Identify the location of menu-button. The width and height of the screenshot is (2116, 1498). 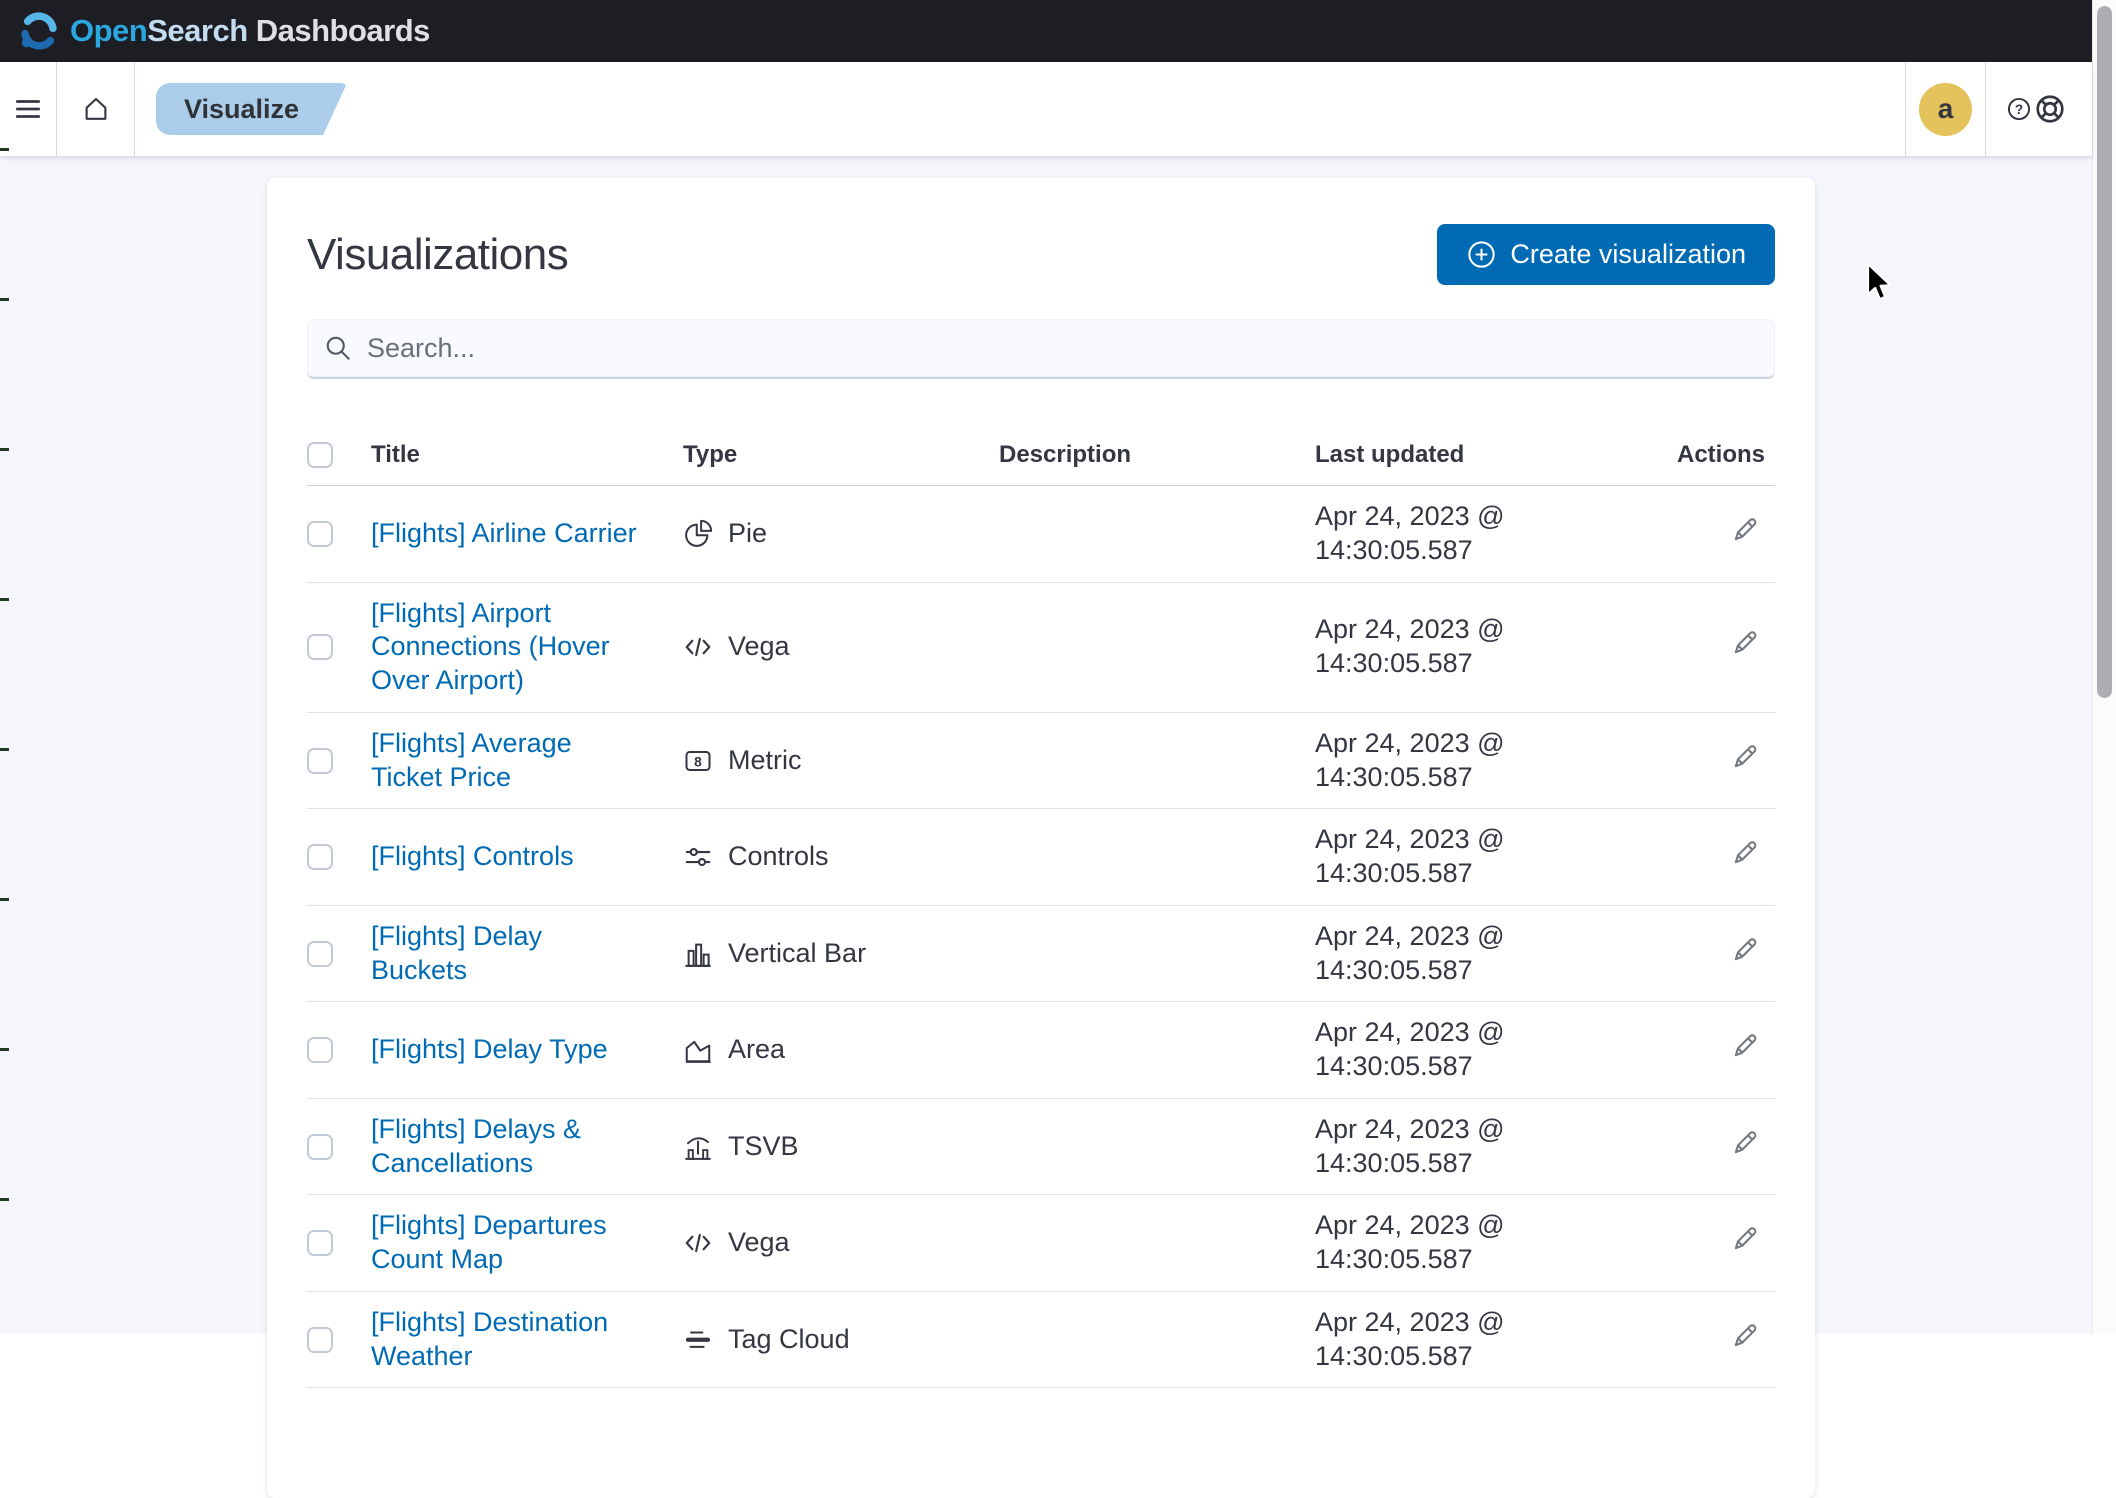
(28, 109).